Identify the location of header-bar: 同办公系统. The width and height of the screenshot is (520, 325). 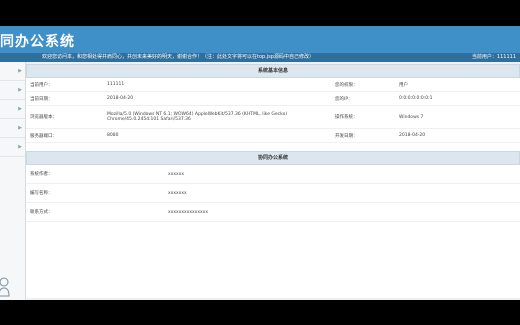
(260, 39).